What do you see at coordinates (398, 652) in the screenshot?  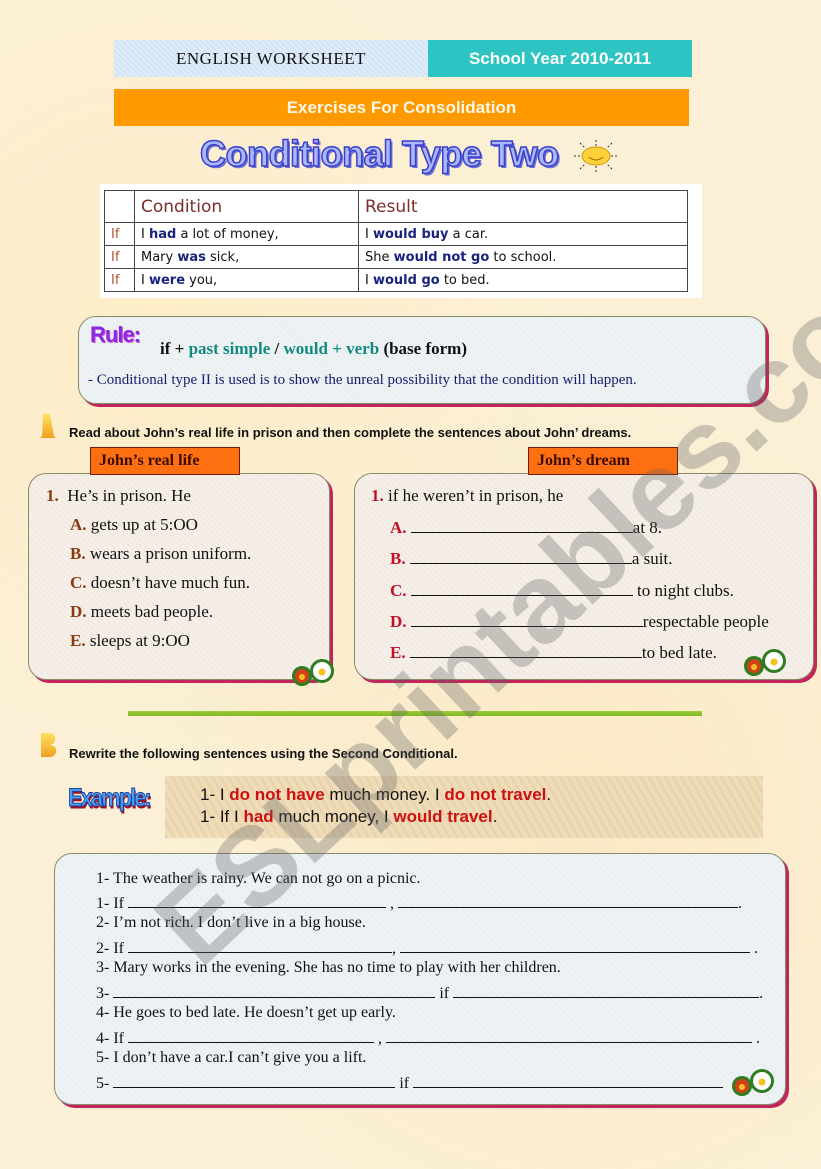 I see `item-letter: E.` at bounding box center [398, 652].